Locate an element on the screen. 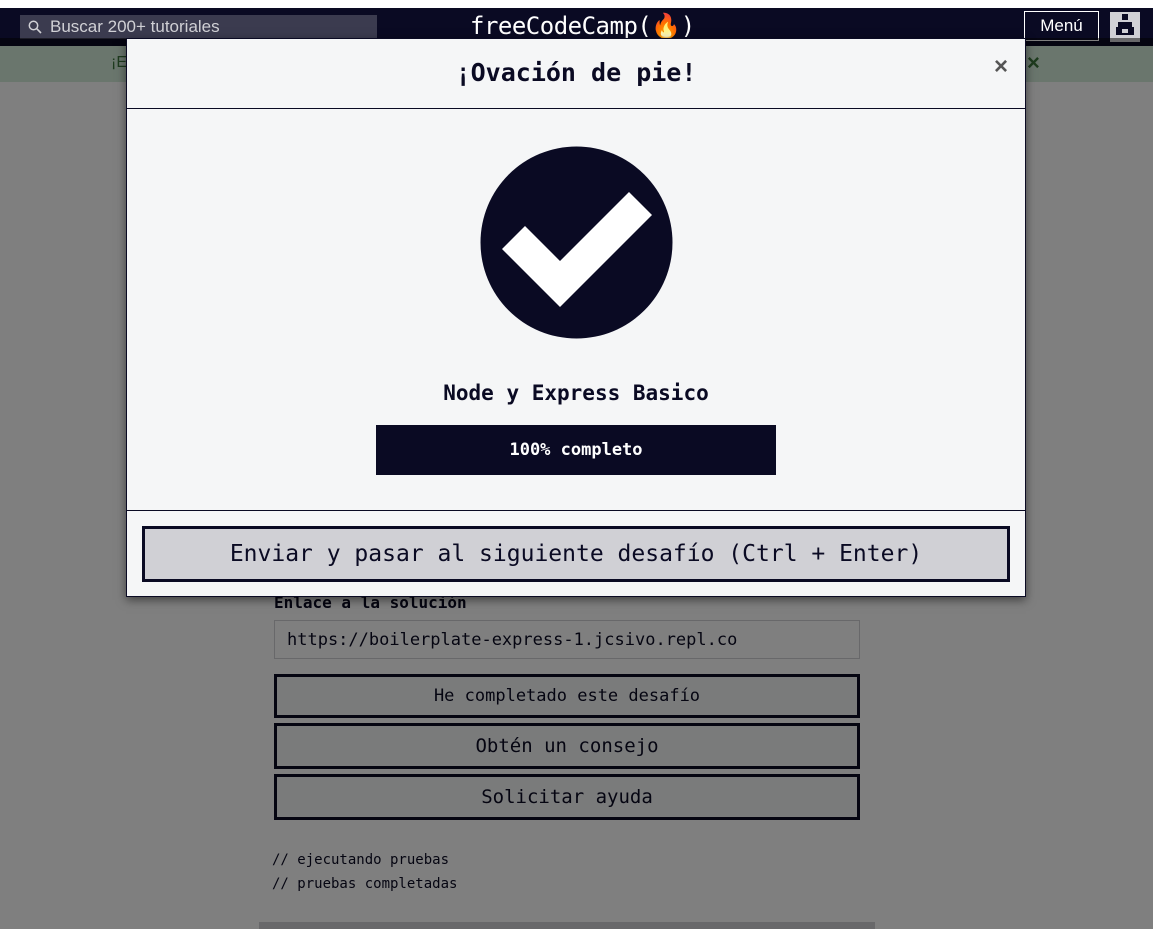  brand-logo: freeCodeCamp(🔥) is located at coordinates (582, 26).